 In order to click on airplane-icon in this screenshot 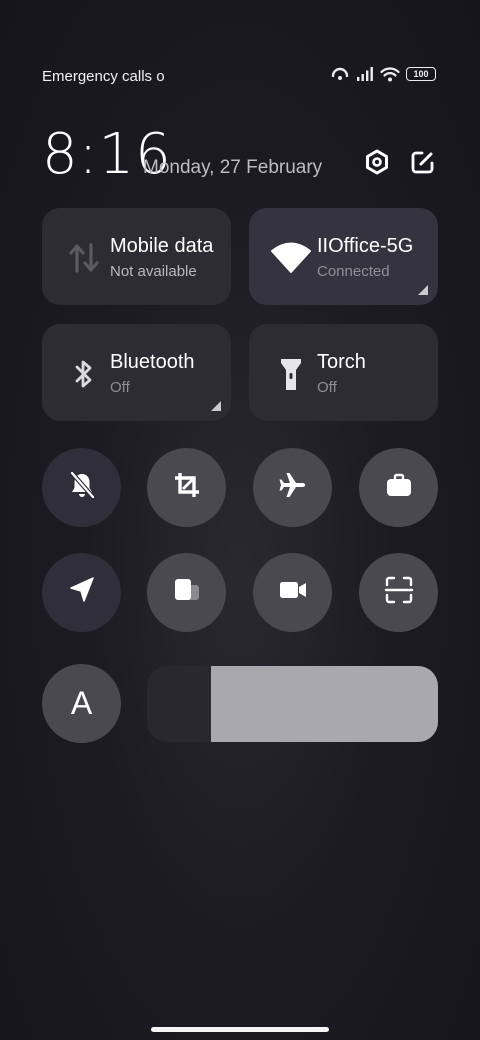, I will do `click(293, 487)`.